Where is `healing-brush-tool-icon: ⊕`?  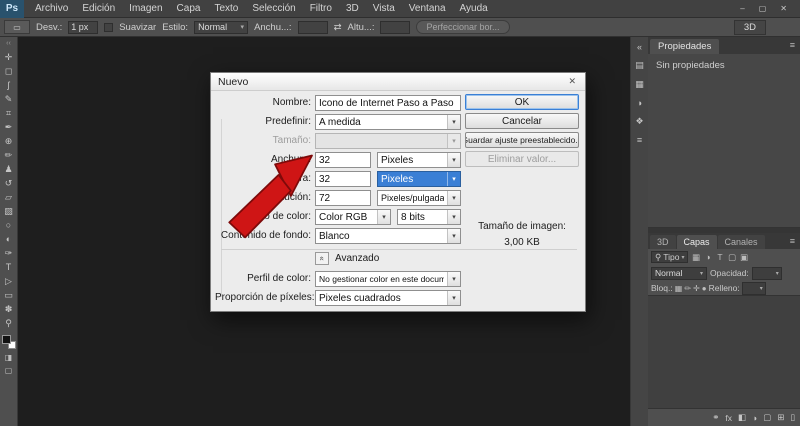
healing-brush-tool-icon: ⊕ is located at coordinates (9, 141).